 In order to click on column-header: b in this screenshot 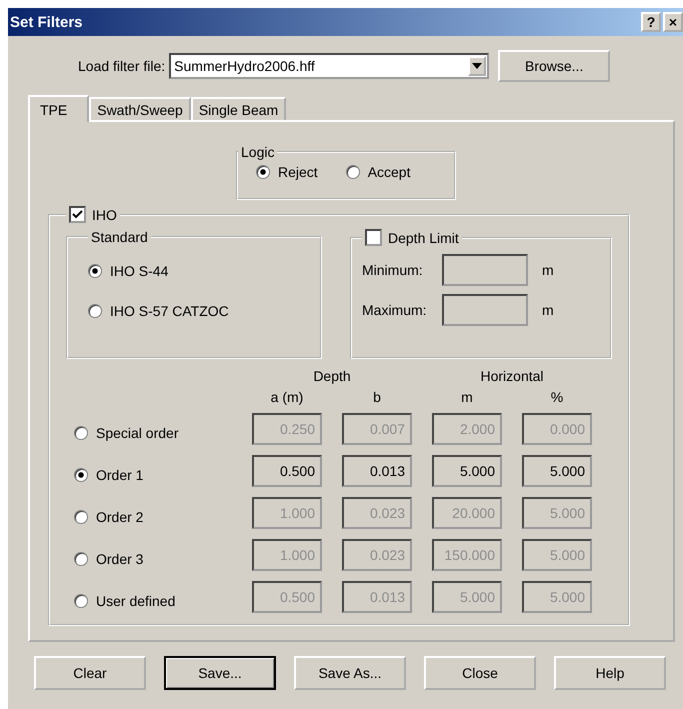, I will do `click(377, 397)`.